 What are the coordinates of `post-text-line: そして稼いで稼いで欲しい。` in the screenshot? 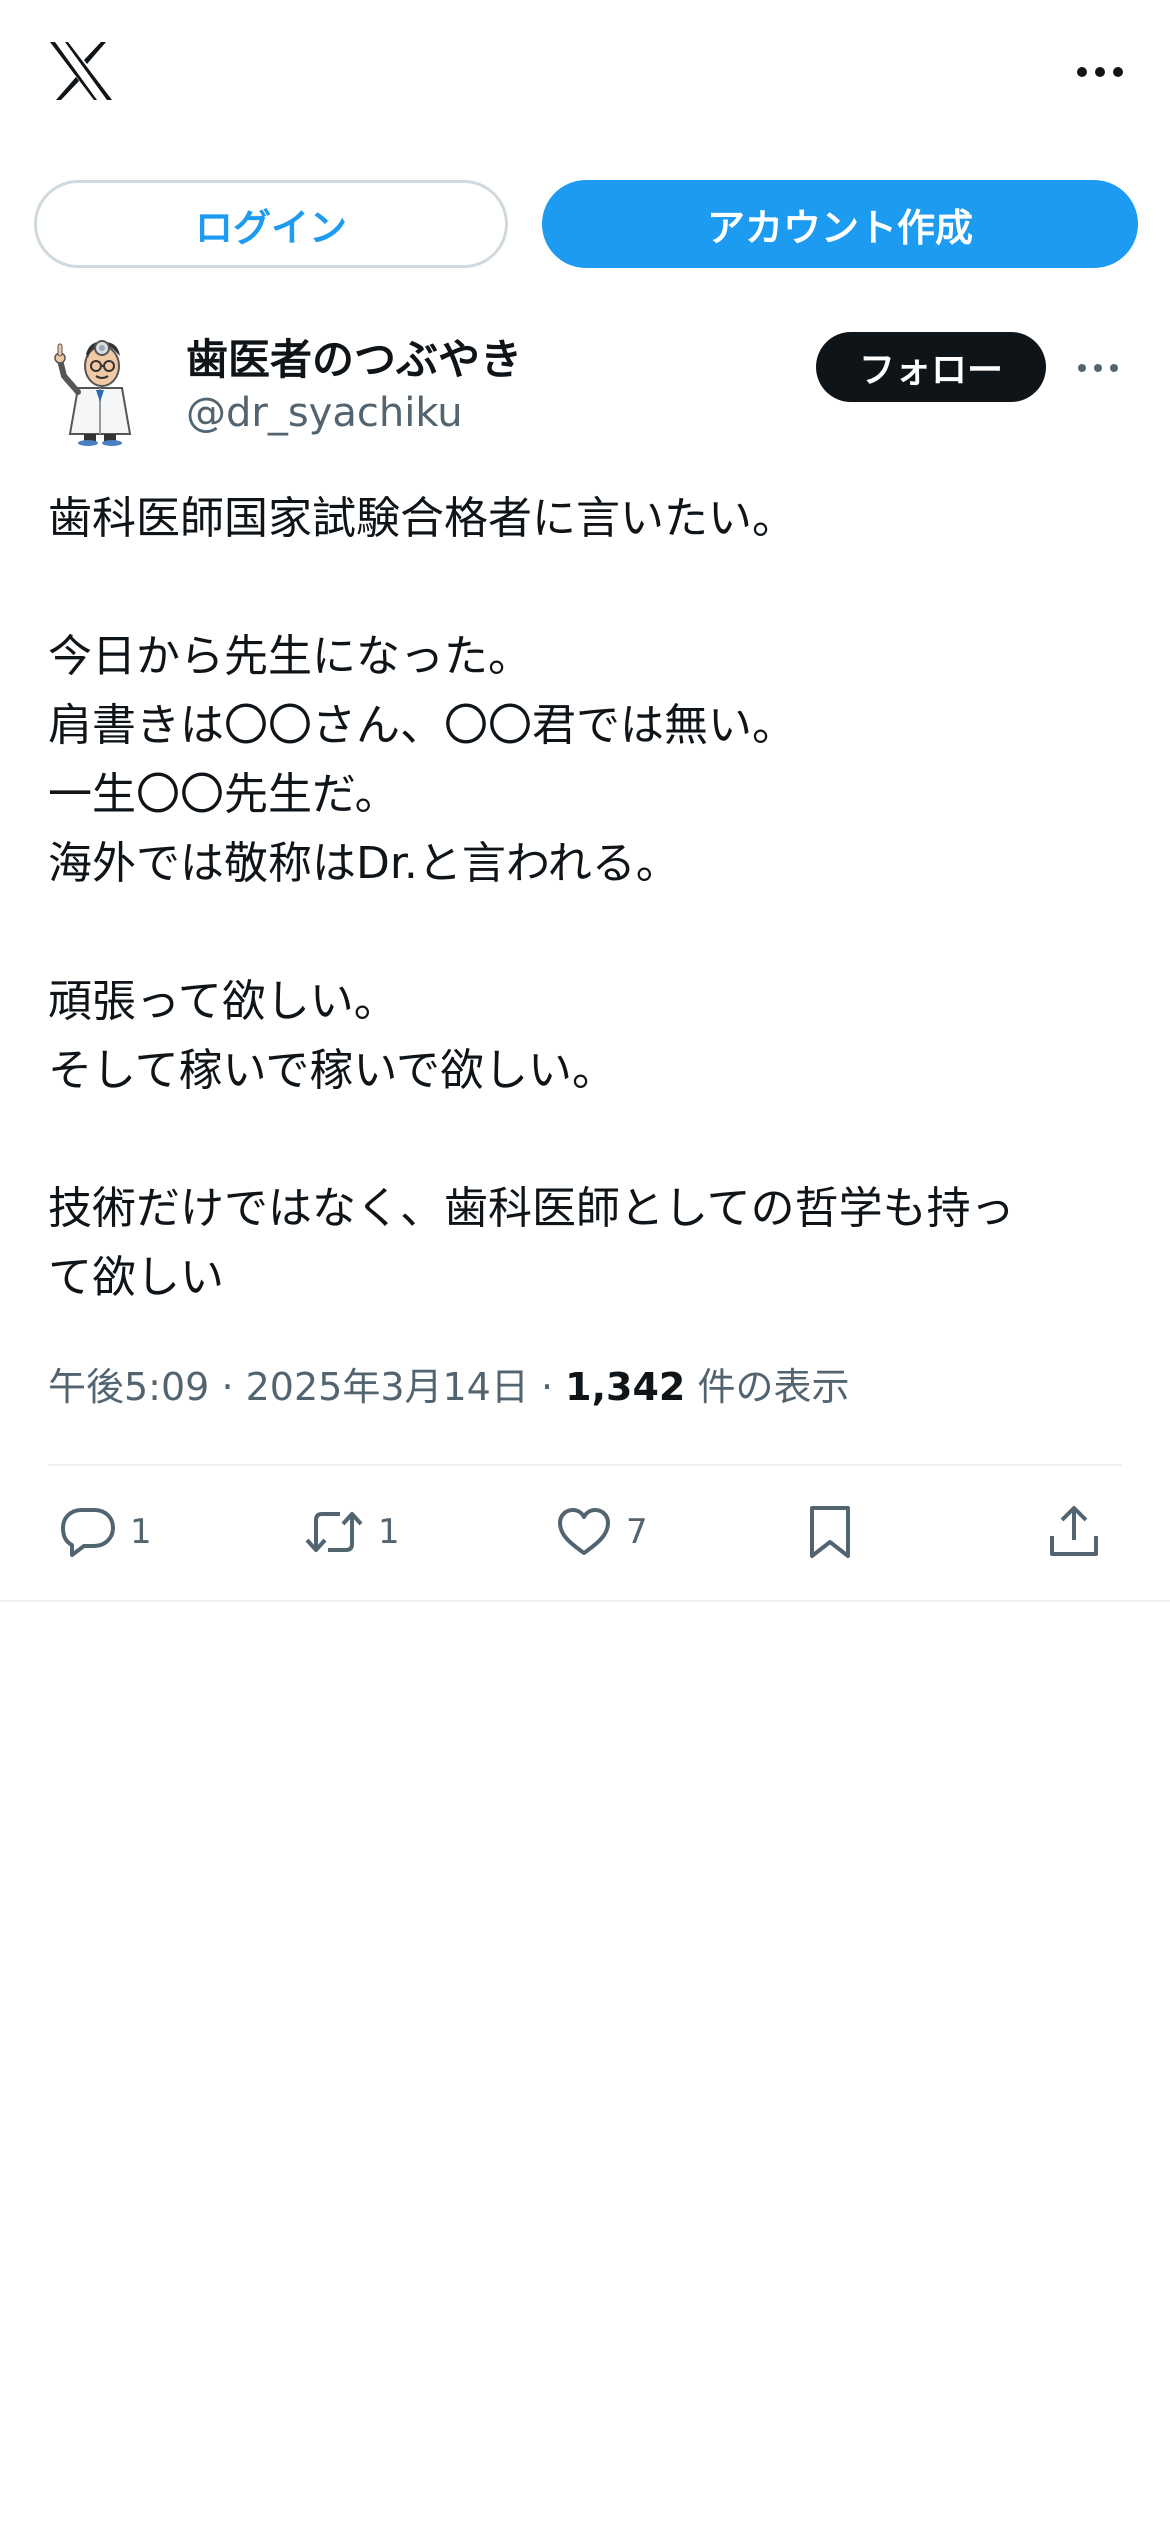 It's located at (332, 1070).